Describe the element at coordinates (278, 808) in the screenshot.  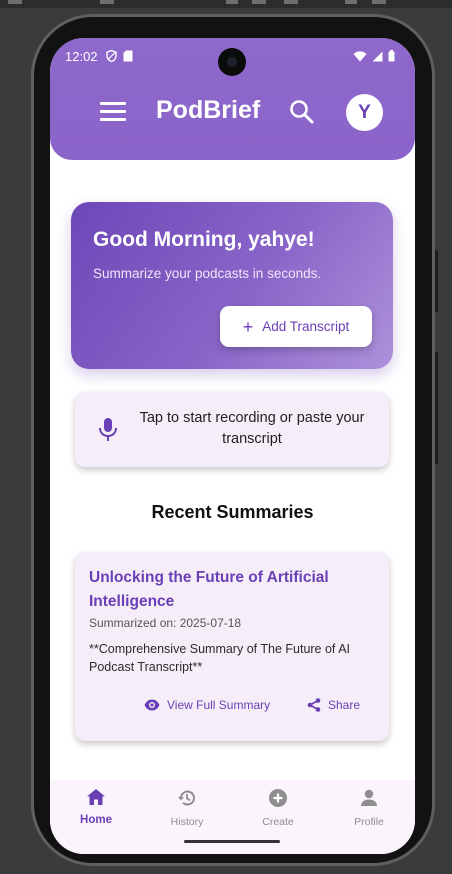
I see `nav-item-create: Create` at that location.